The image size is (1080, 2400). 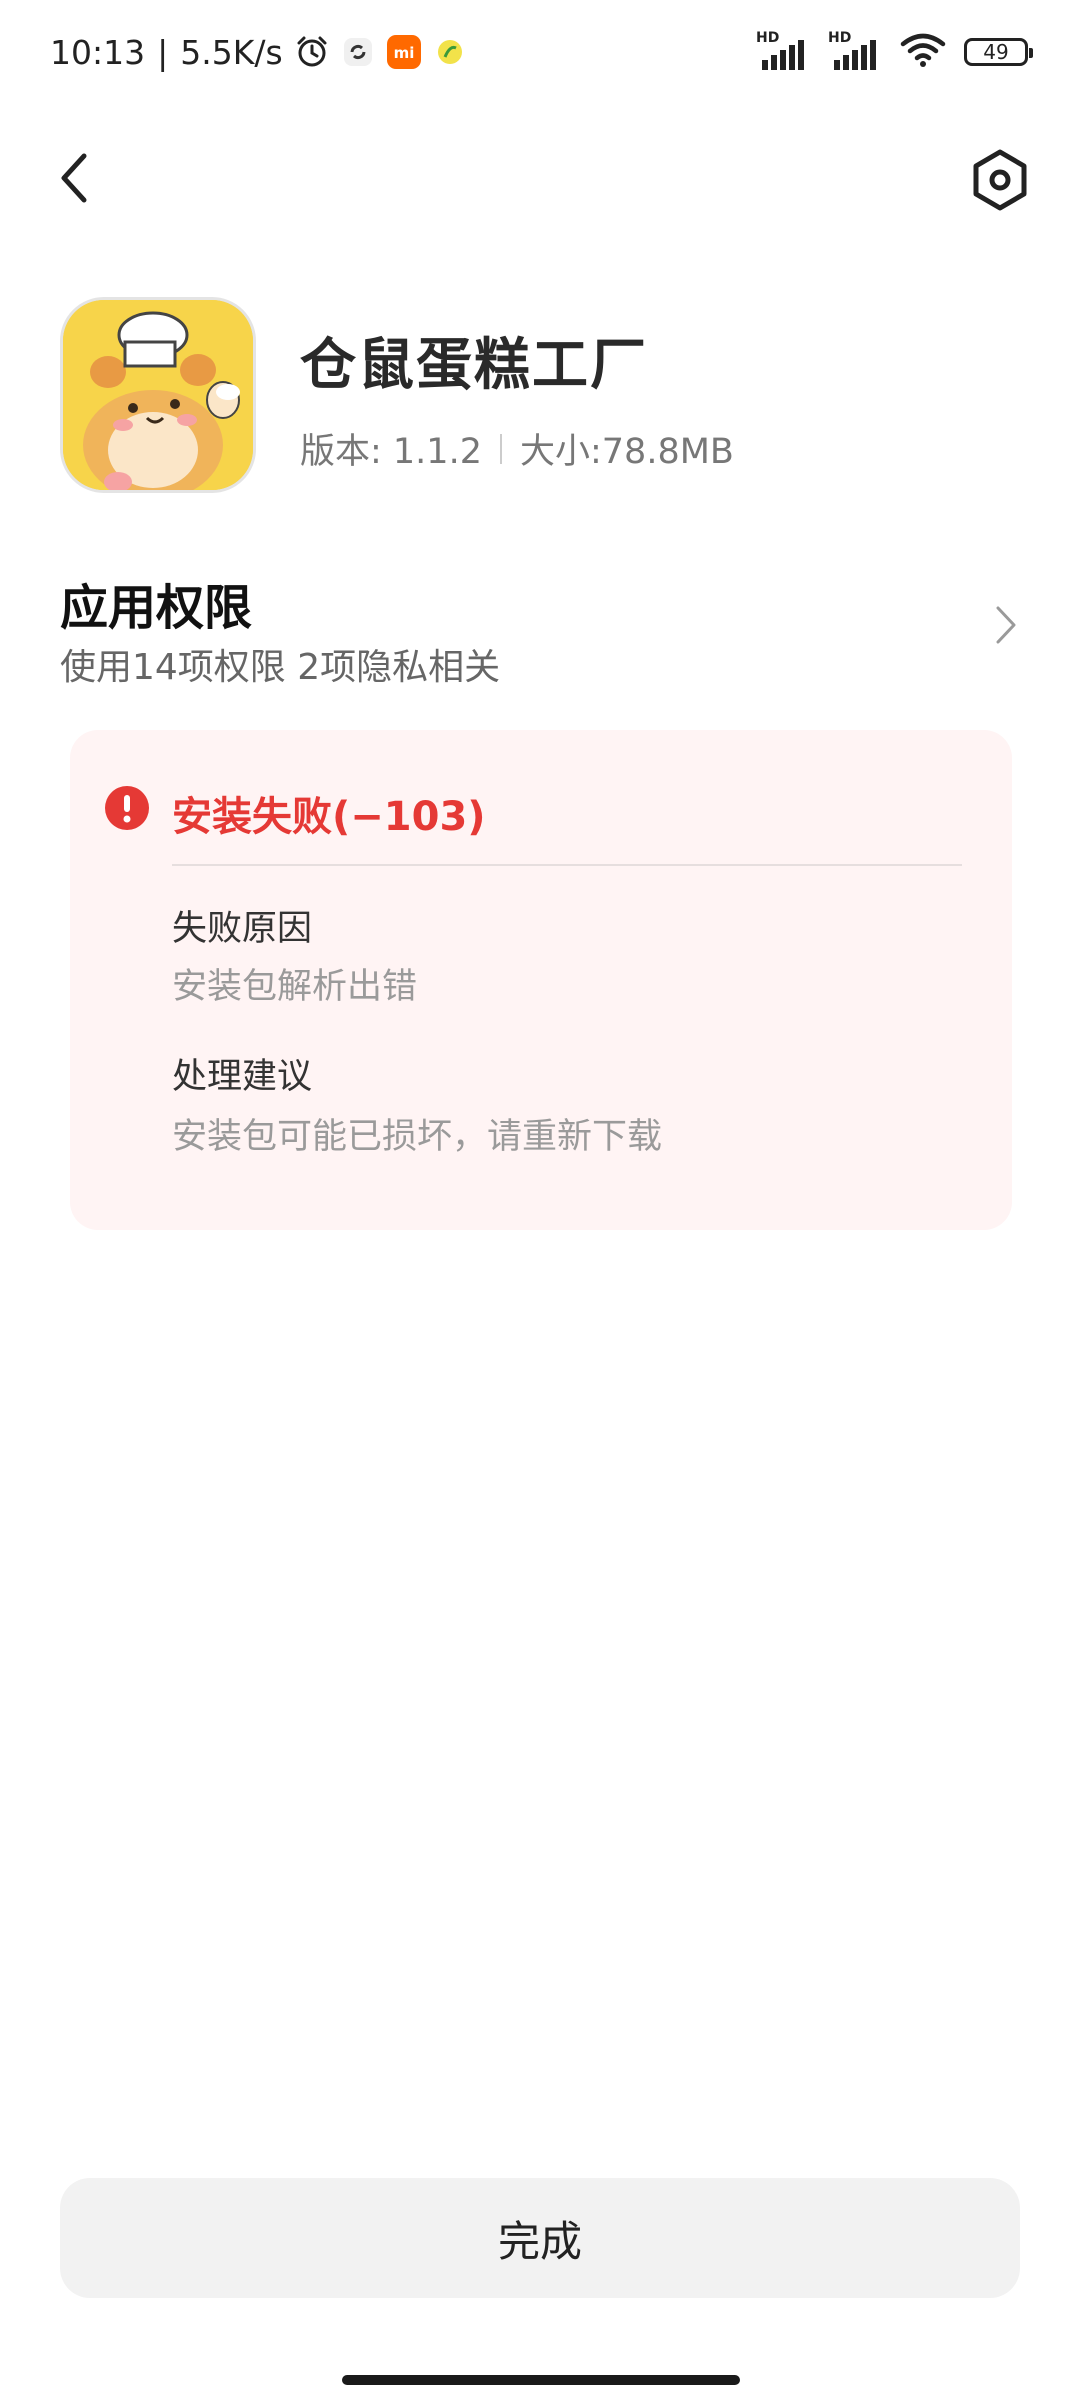 What do you see at coordinates (98, 52) in the screenshot?
I see `status-time: 10:13` at bounding box center [98, 52].